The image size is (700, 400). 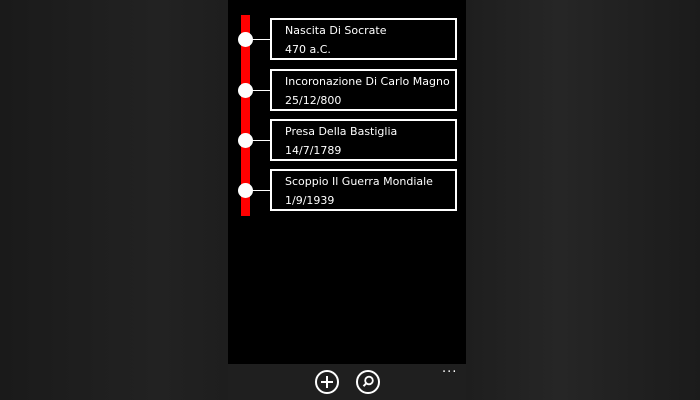 What do you see at coordinates (363, 190) in the screenshot?
I see `event-card: Scoppio Il Guerra Mondiale 1/9/1939` at bounding box center [363, 190].